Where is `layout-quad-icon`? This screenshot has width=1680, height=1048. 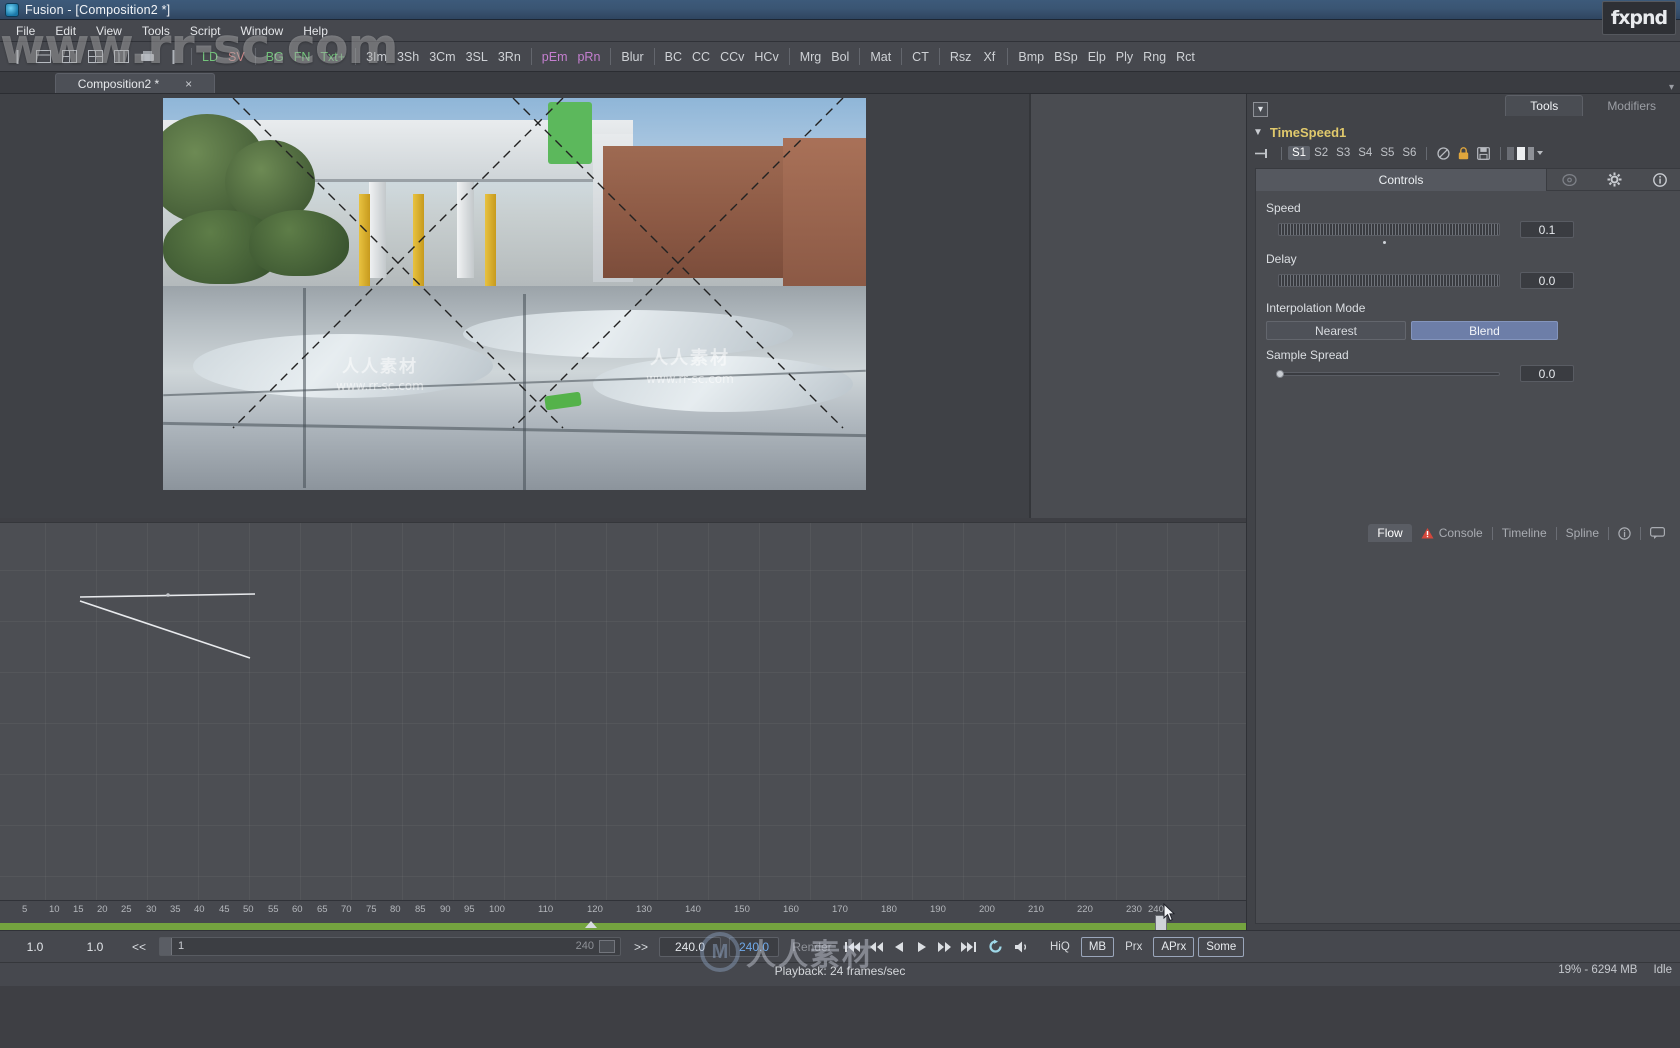 layout-quad-icon is located at coordinates (121, 57).